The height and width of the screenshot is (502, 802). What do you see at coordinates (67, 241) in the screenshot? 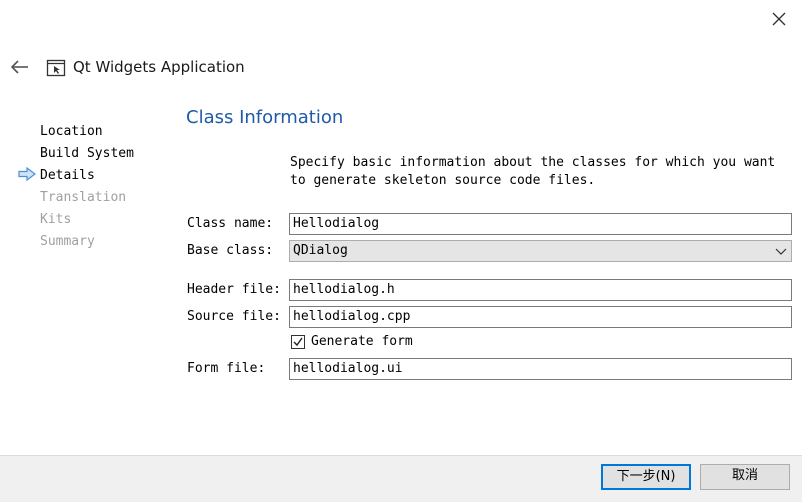
I see `step-summary: Summary` at bounding box center [67, 241].